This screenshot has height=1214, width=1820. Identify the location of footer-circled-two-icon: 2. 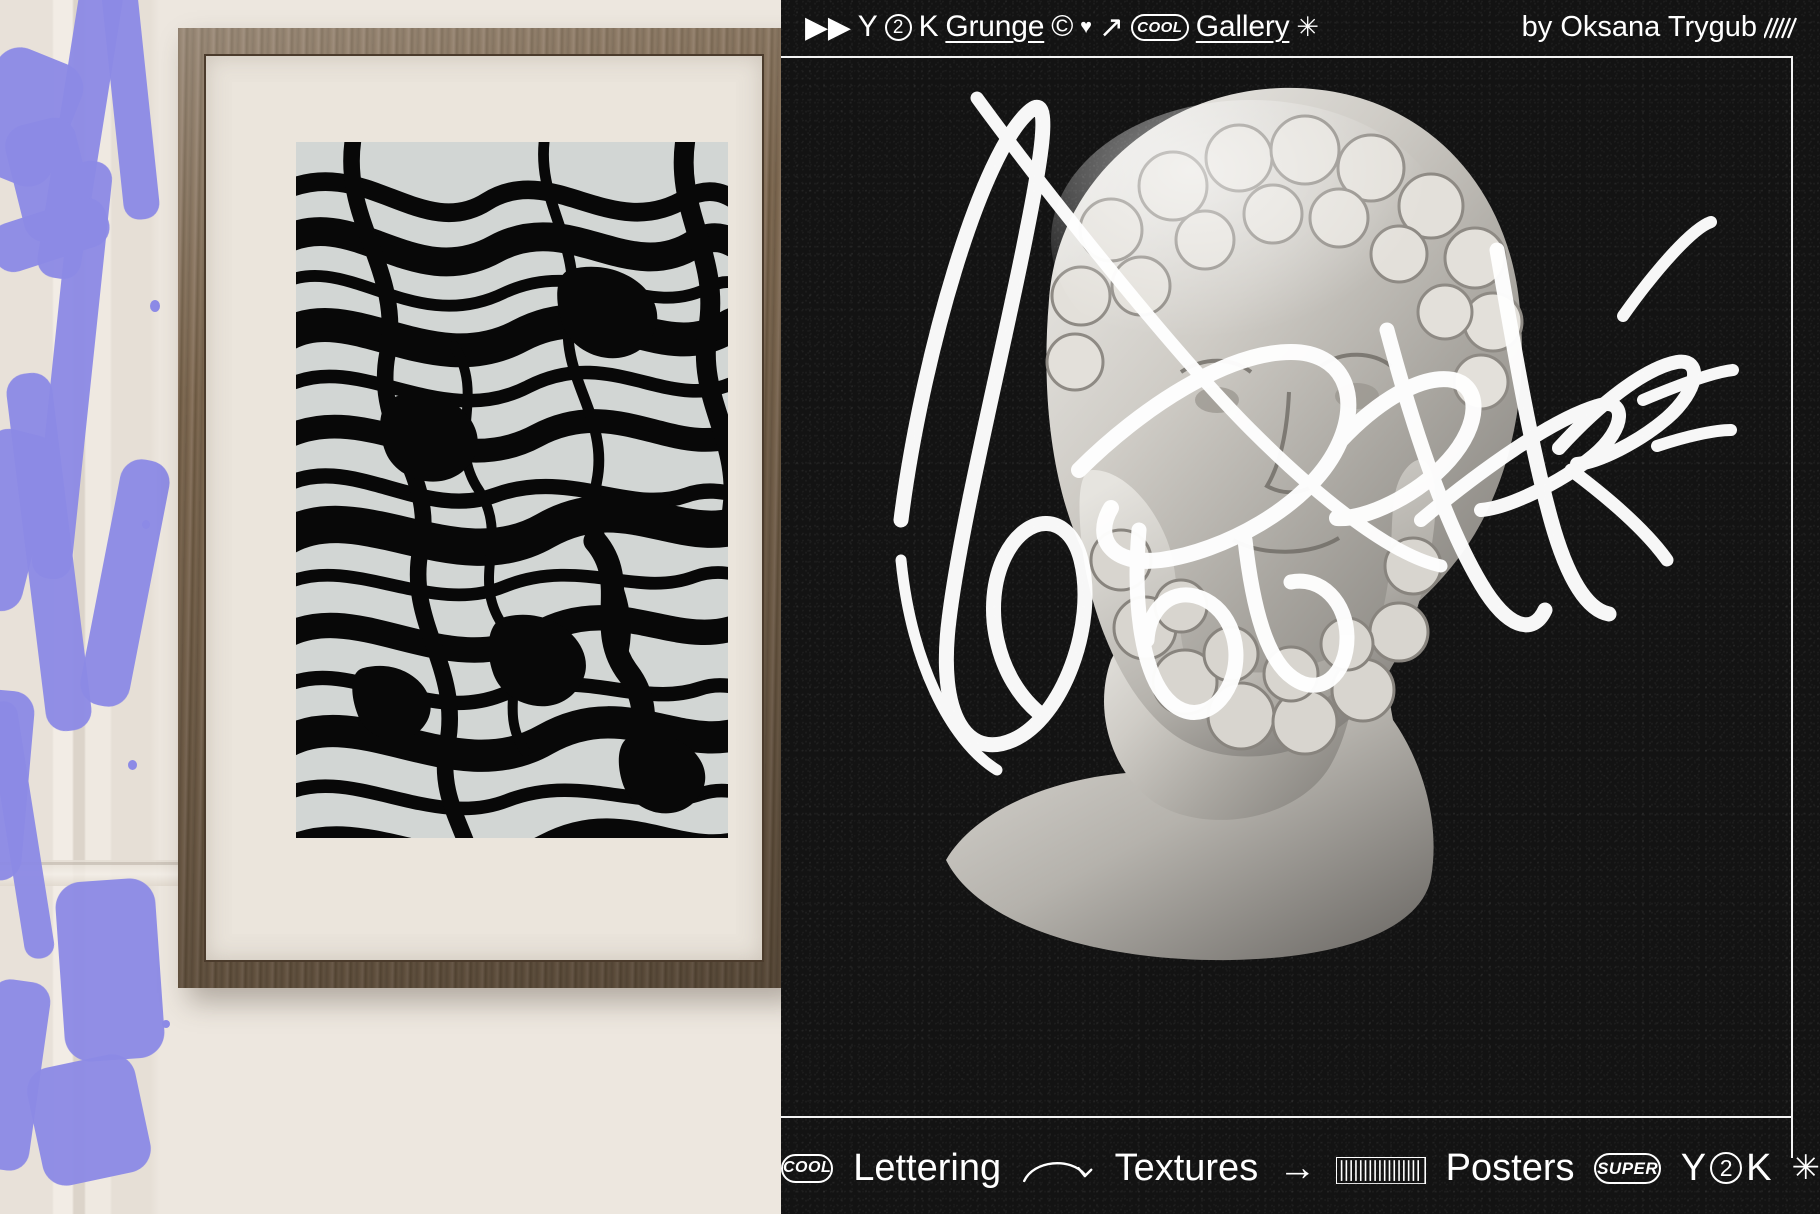
(1726, 1168).